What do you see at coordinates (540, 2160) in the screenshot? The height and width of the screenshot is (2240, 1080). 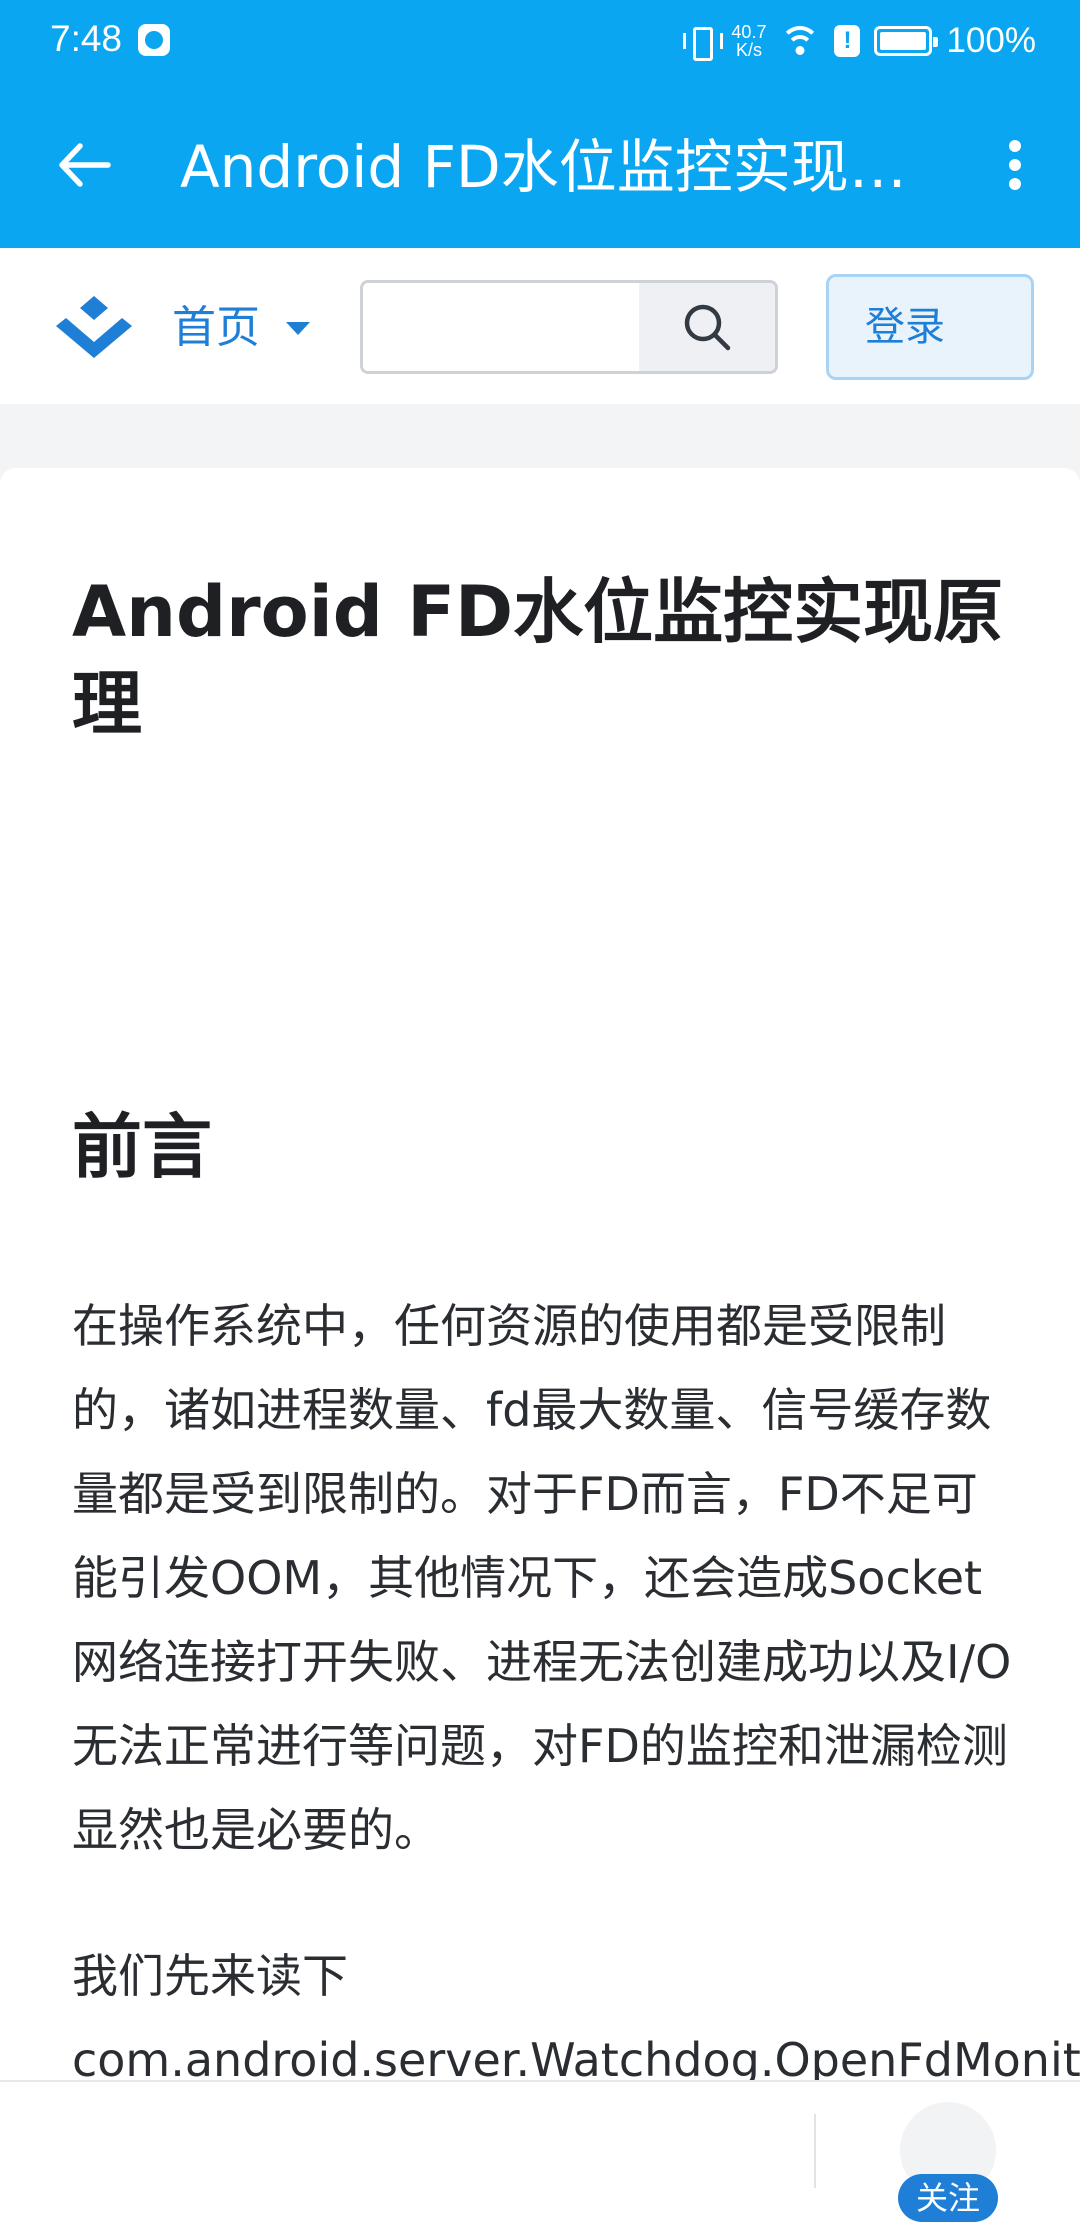 I see `bottom-bar: 关注` at bounding box center [540, 2160].